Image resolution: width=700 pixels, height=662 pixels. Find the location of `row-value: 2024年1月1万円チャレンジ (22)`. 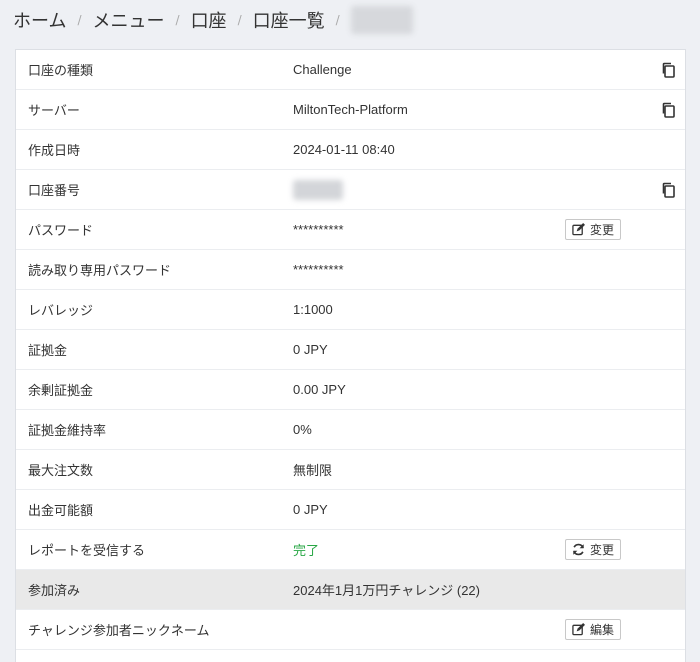

row-value: 2024年1月1万円チャレンジ (22) is located at coordinates (386, 590).